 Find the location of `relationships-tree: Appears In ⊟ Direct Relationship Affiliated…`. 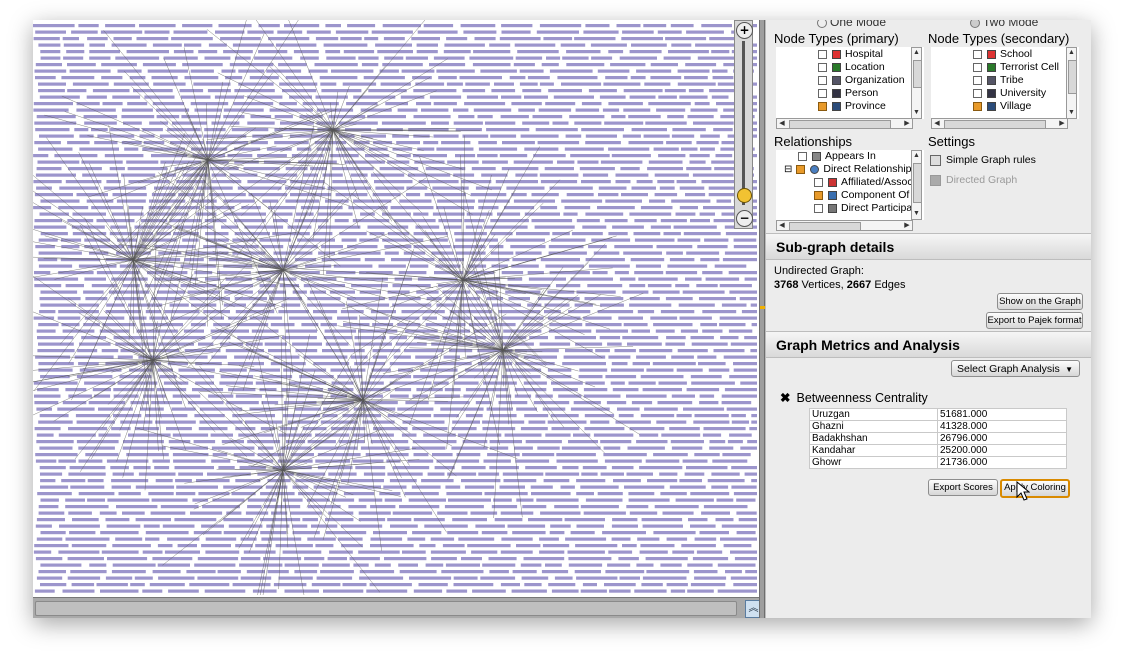

relationships-tree: Appears In ⊟ Direct Relationship Affiliated… is located at coordinates (850, 185).